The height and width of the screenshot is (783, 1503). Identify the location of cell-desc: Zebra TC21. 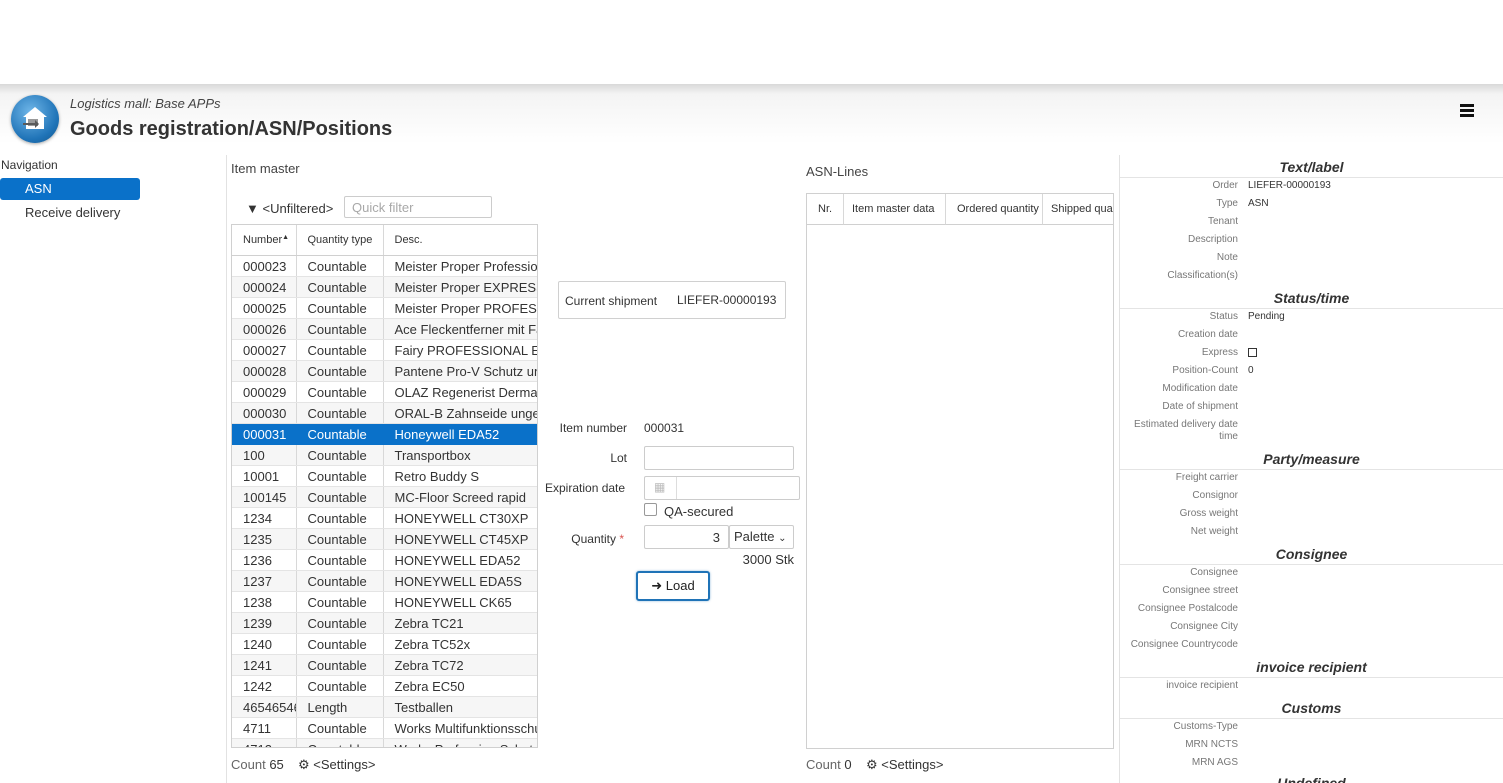
(460, 623).